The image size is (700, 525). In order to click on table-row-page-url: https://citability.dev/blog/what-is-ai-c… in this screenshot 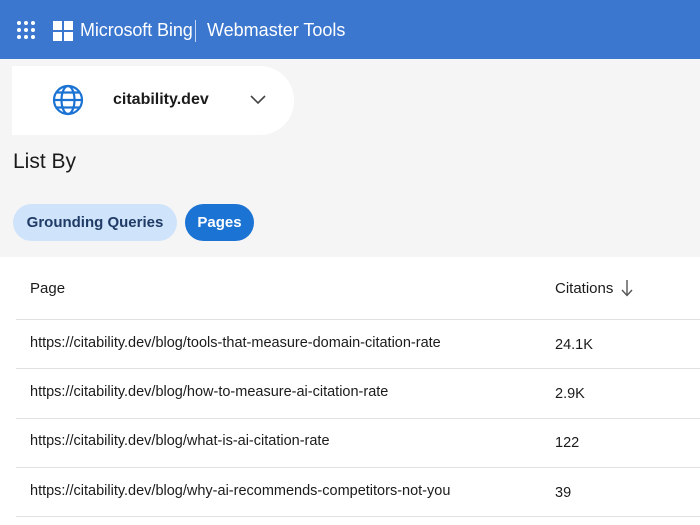, I will do `click(180, 441)`.